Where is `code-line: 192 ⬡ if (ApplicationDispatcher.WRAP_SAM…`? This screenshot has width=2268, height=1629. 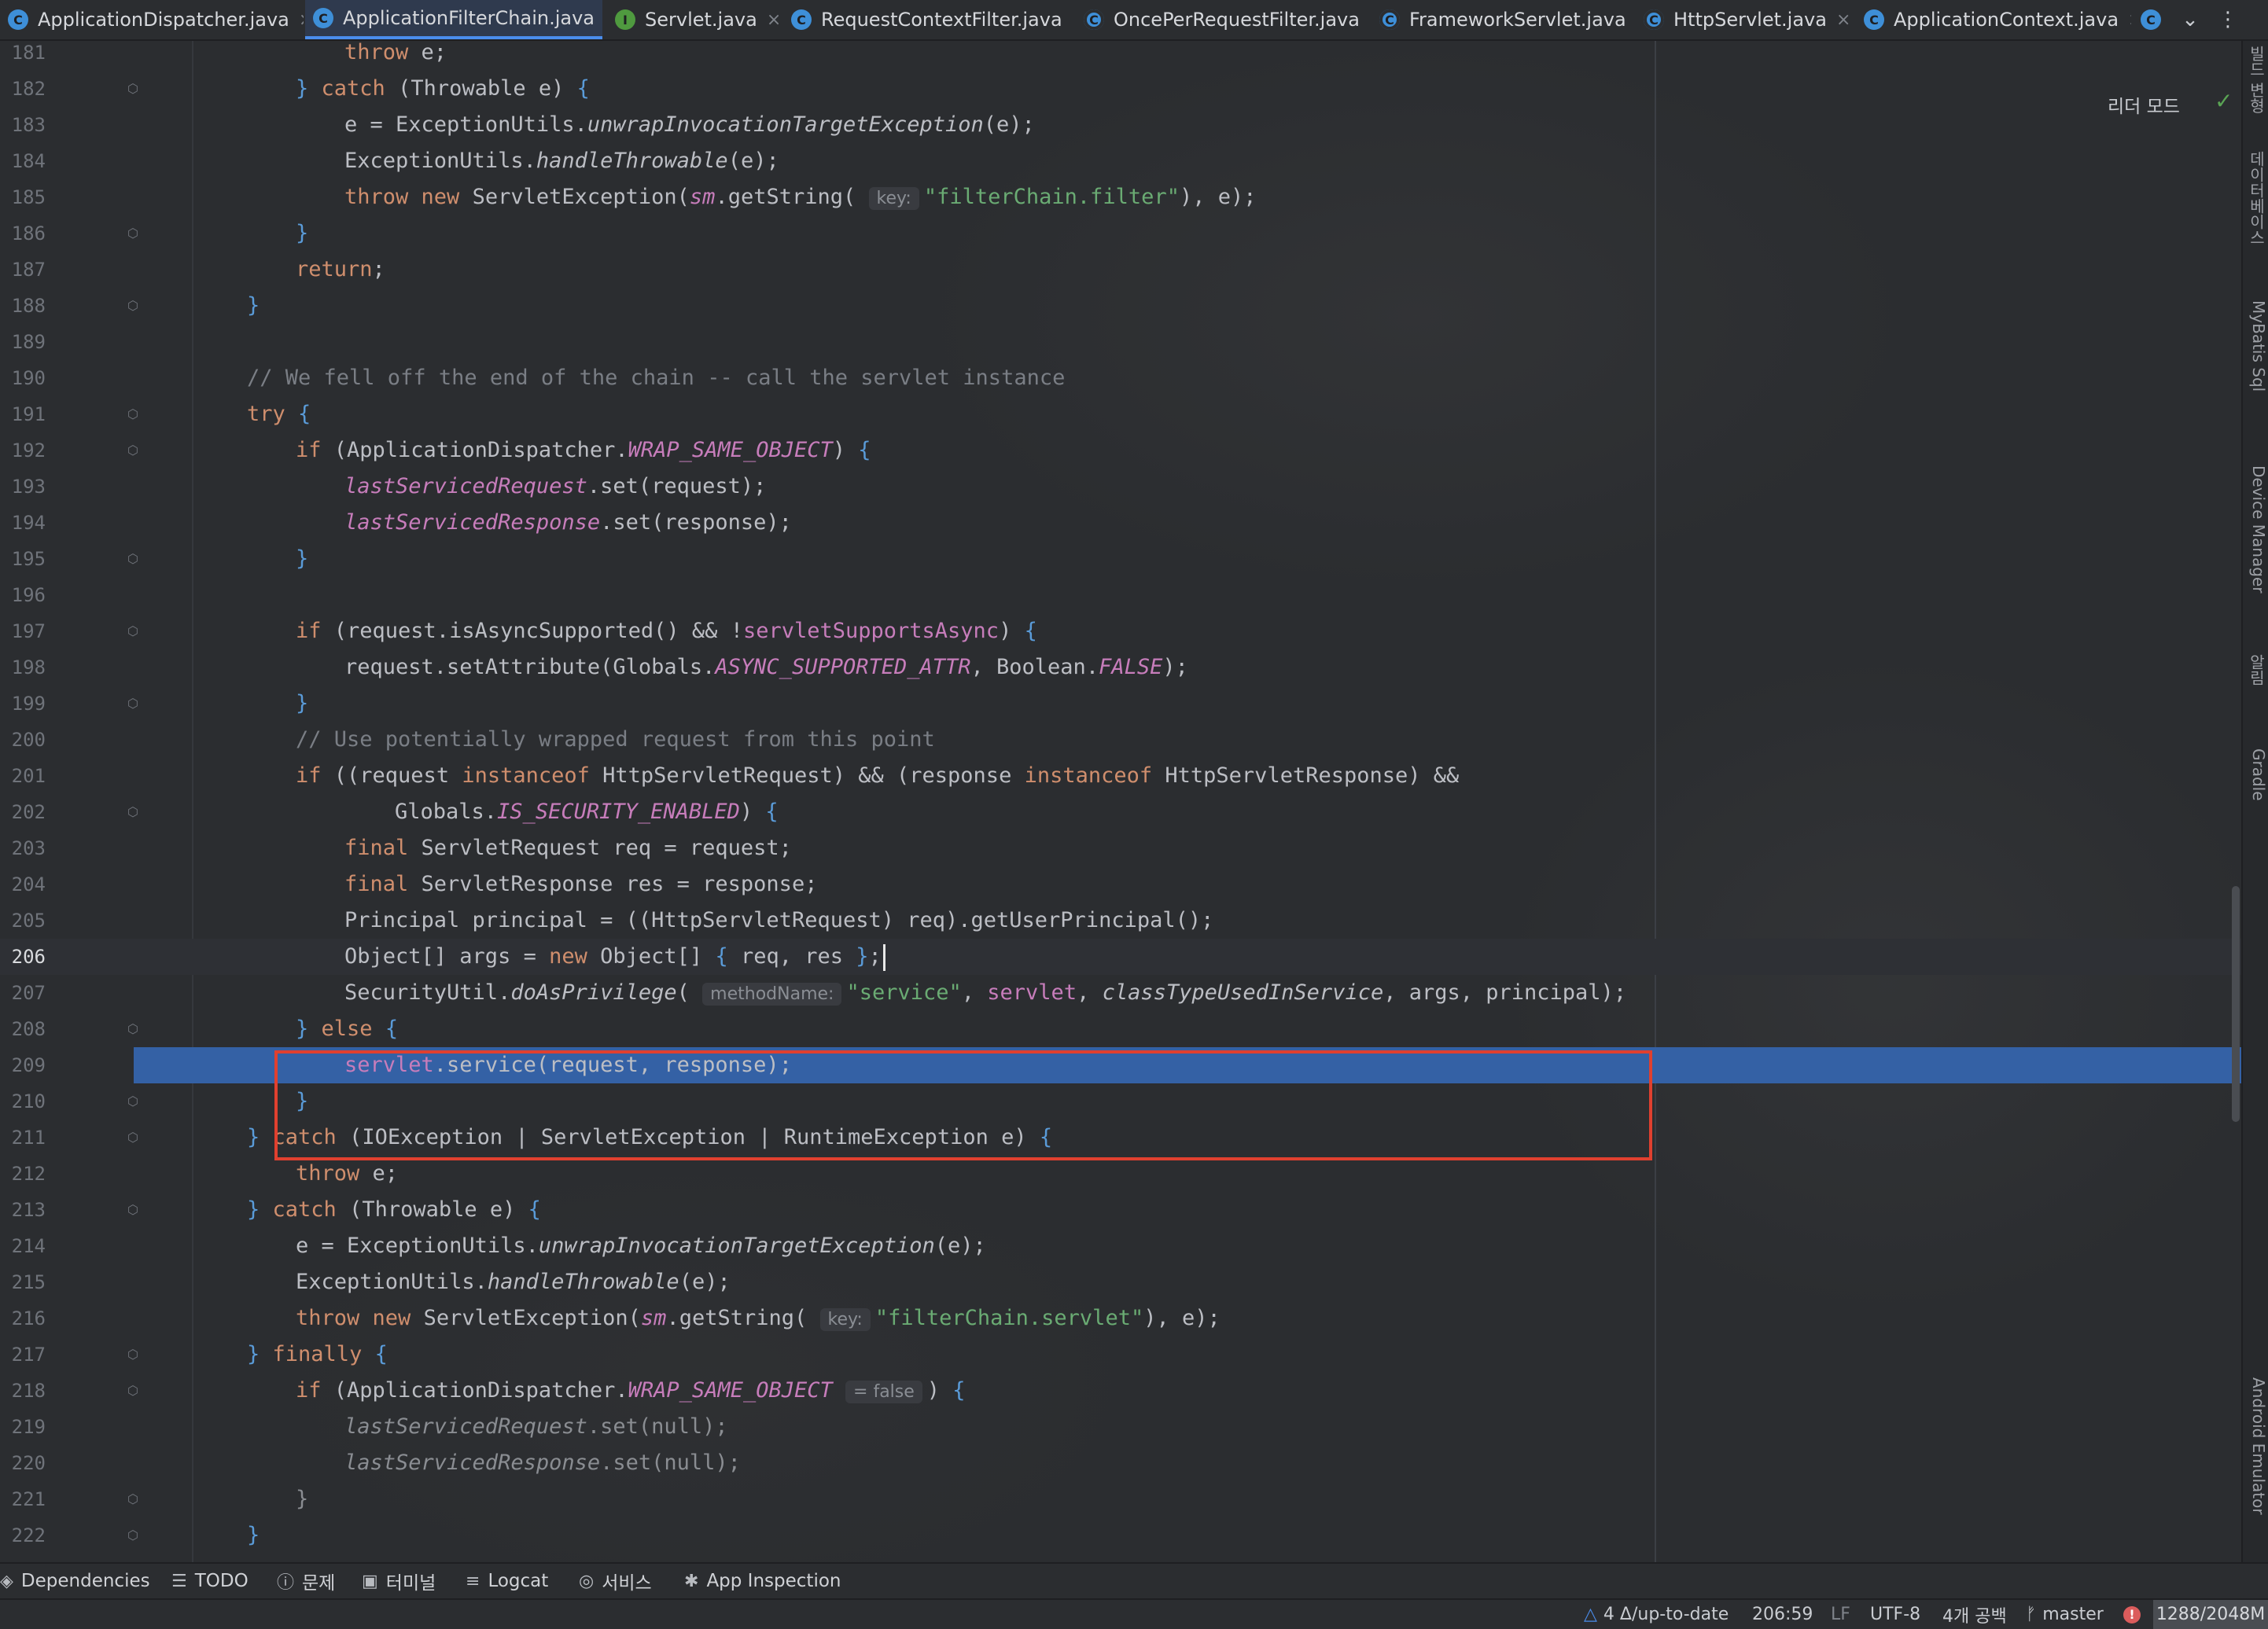 code-line: 192 ⬡ if (ApplicationDispatcher.WRAP_SAM… is located at coordinates (1120, 451).